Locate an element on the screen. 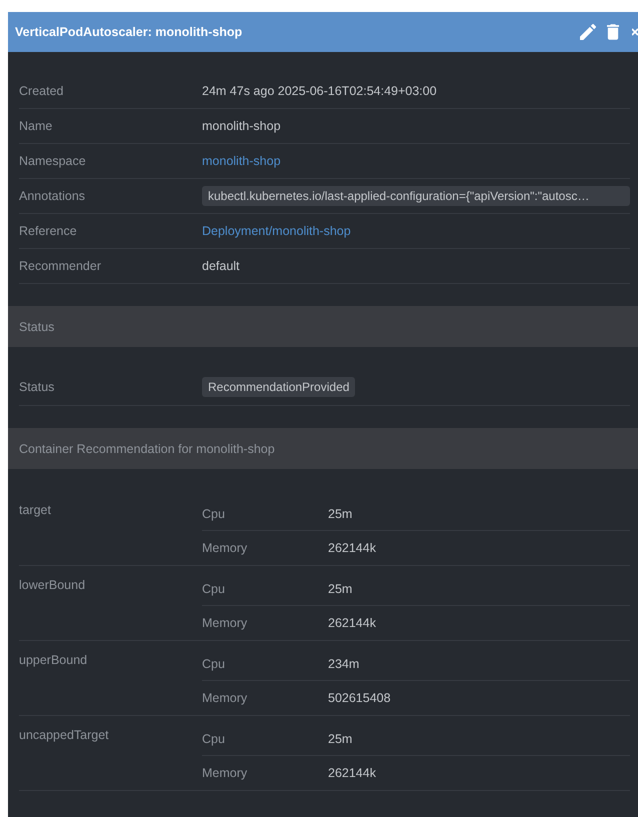 This screenshot has width=638, height=817. field-label: Namespace is located at coordinates (53, 161).